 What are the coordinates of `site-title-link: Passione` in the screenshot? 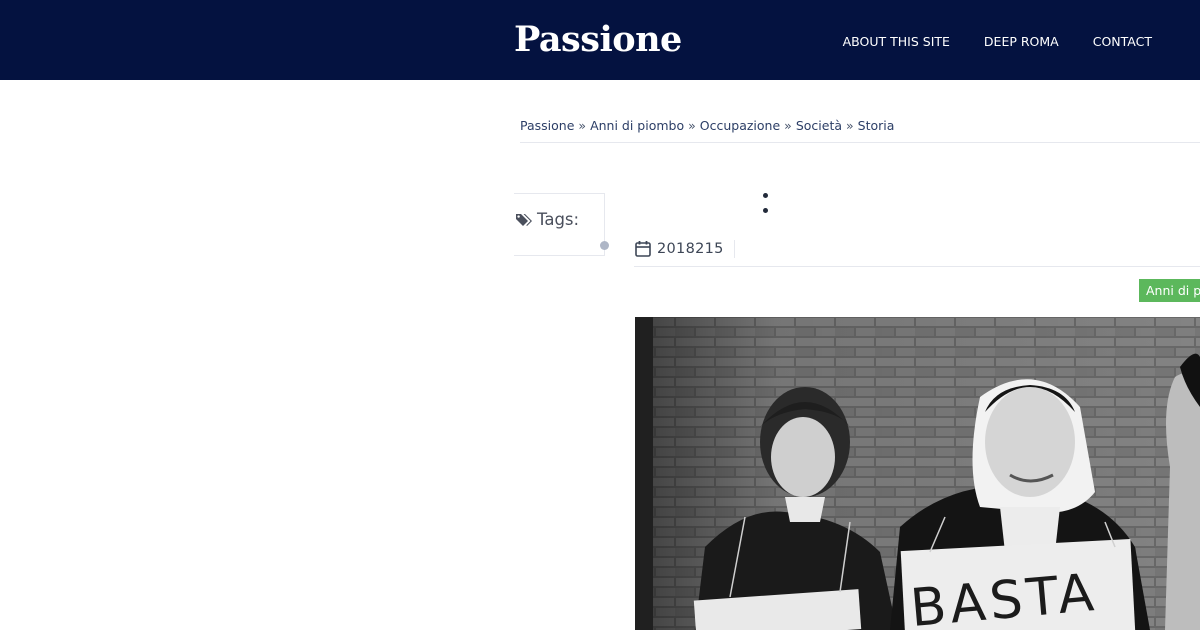 It's located at (598, 40).